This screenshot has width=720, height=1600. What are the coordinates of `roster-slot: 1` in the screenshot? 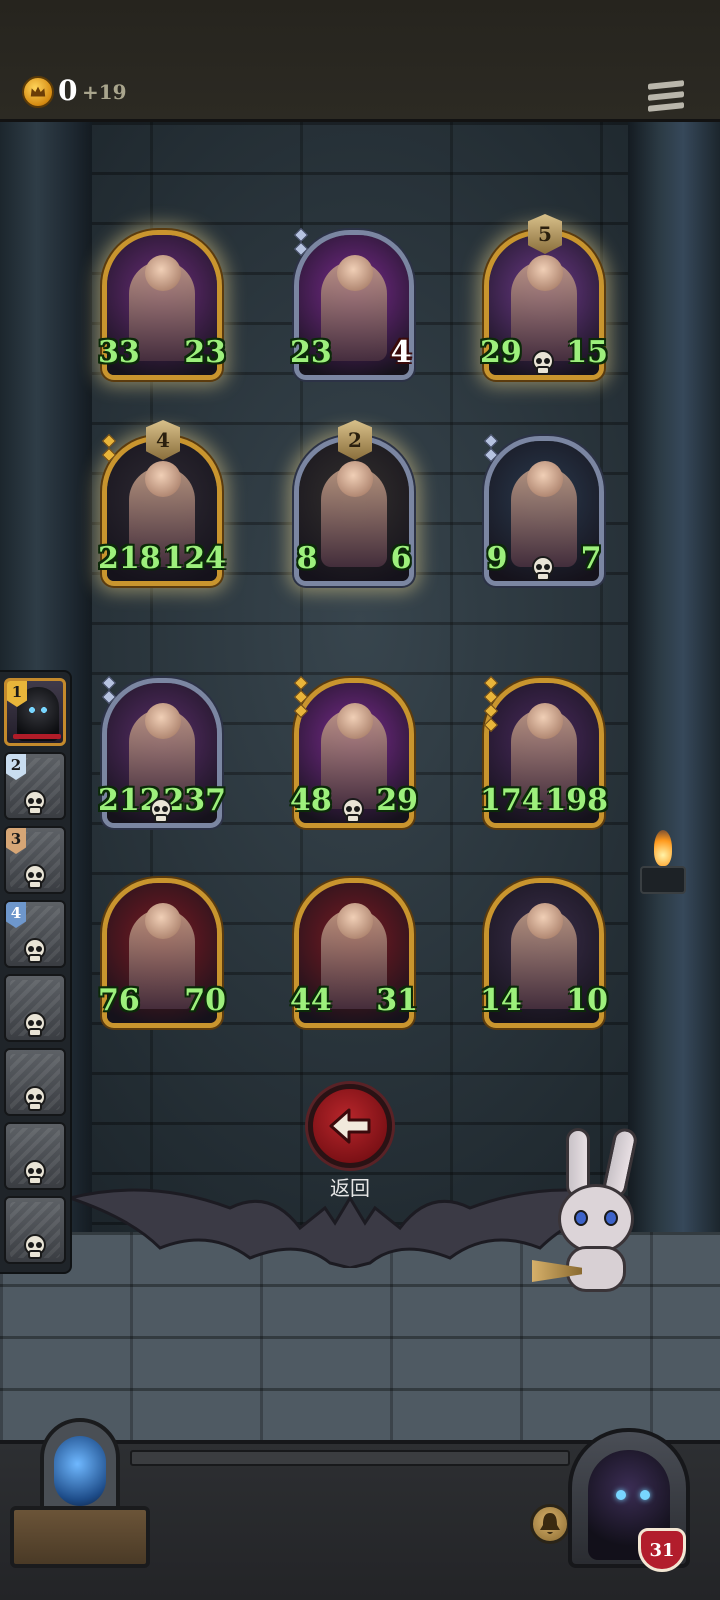 It's located at (35, 712).